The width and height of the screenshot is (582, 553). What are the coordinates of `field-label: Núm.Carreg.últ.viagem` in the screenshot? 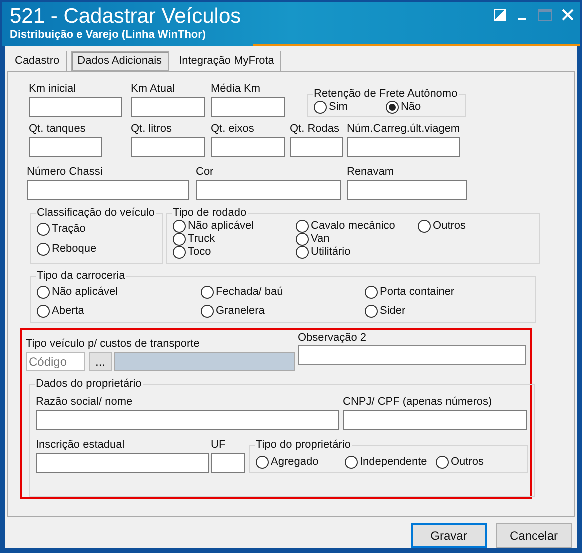 It's located at (403, 129).